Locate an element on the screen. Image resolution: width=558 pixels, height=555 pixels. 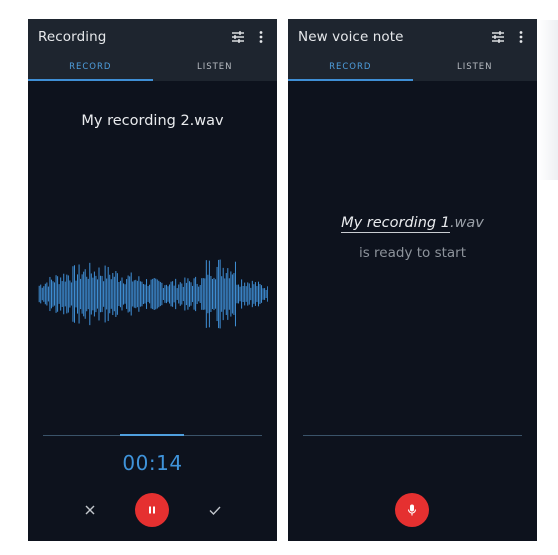
pause-button is located at coordinates (152, 510).